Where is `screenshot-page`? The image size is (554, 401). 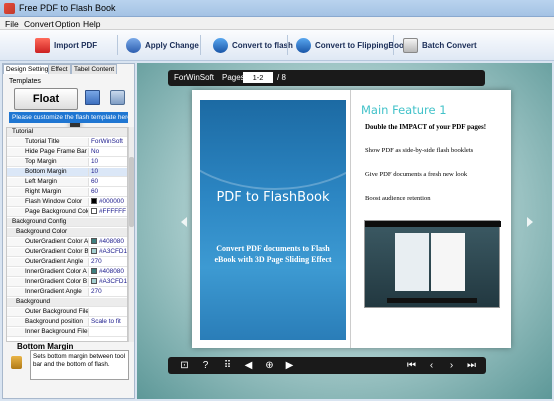 screenshot-page is located at coordinates (448, 262).